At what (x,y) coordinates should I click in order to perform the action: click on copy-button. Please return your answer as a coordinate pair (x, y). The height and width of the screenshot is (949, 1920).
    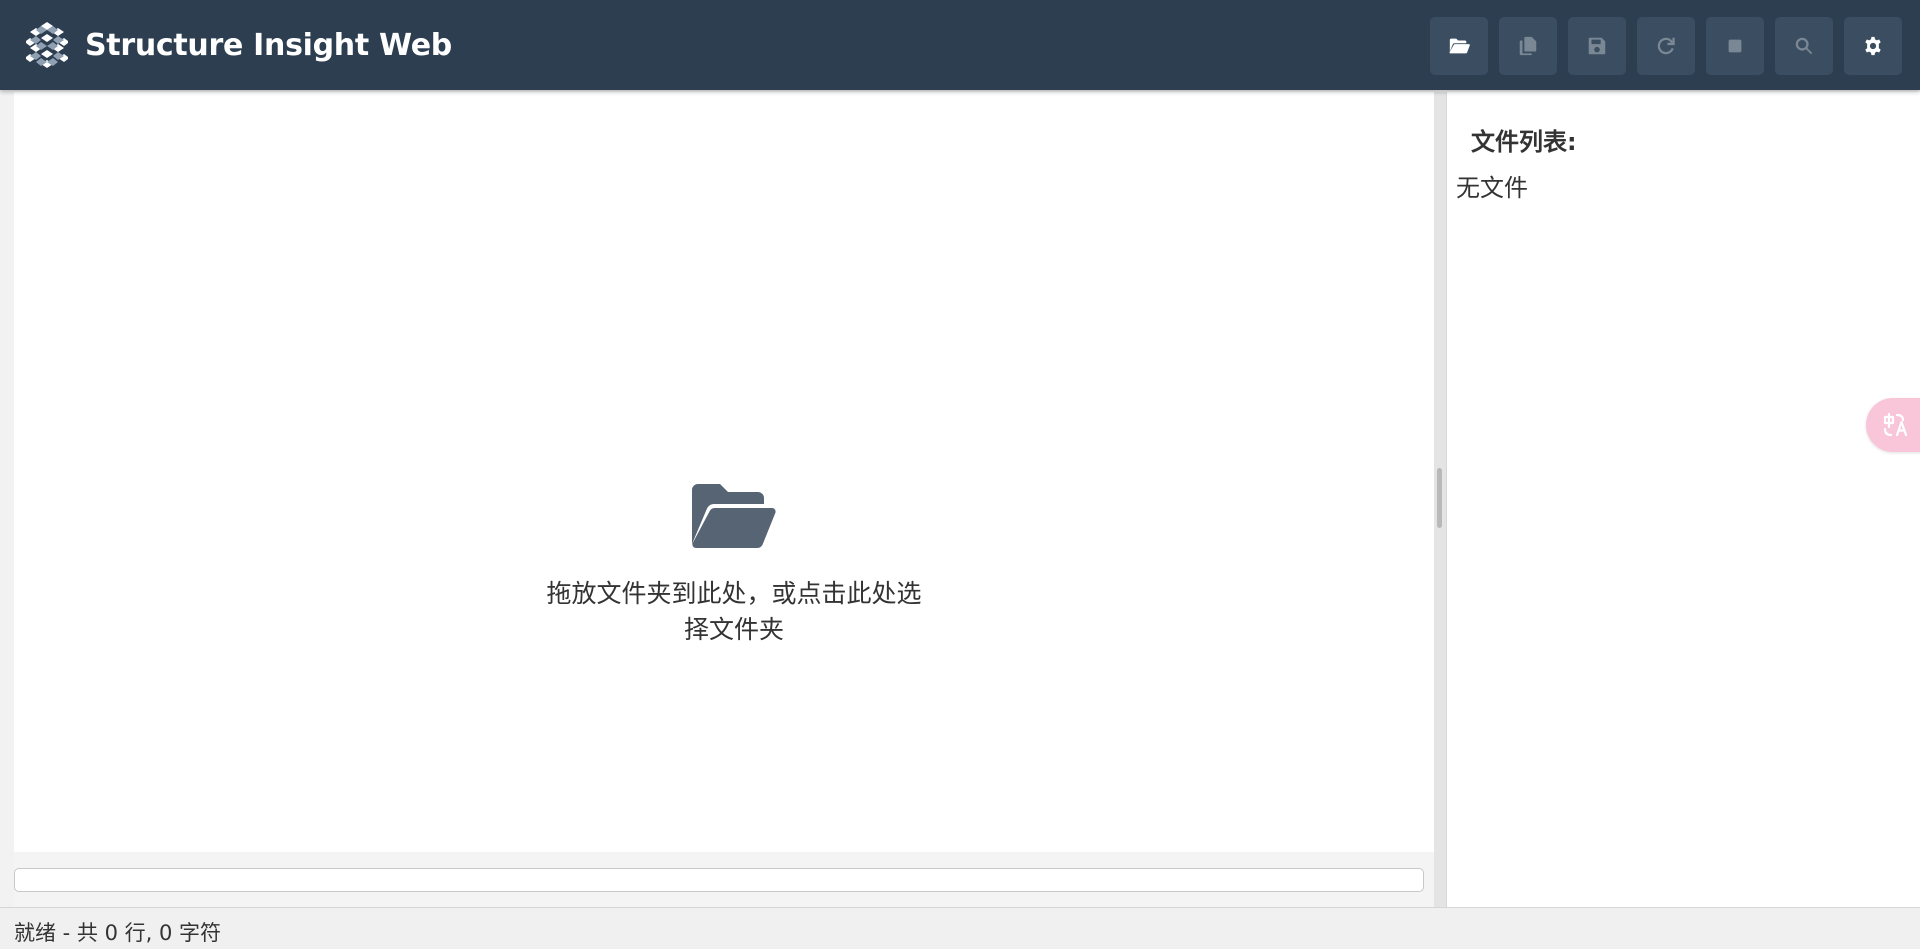
    Looking at the image, I should click on (1528, 46).